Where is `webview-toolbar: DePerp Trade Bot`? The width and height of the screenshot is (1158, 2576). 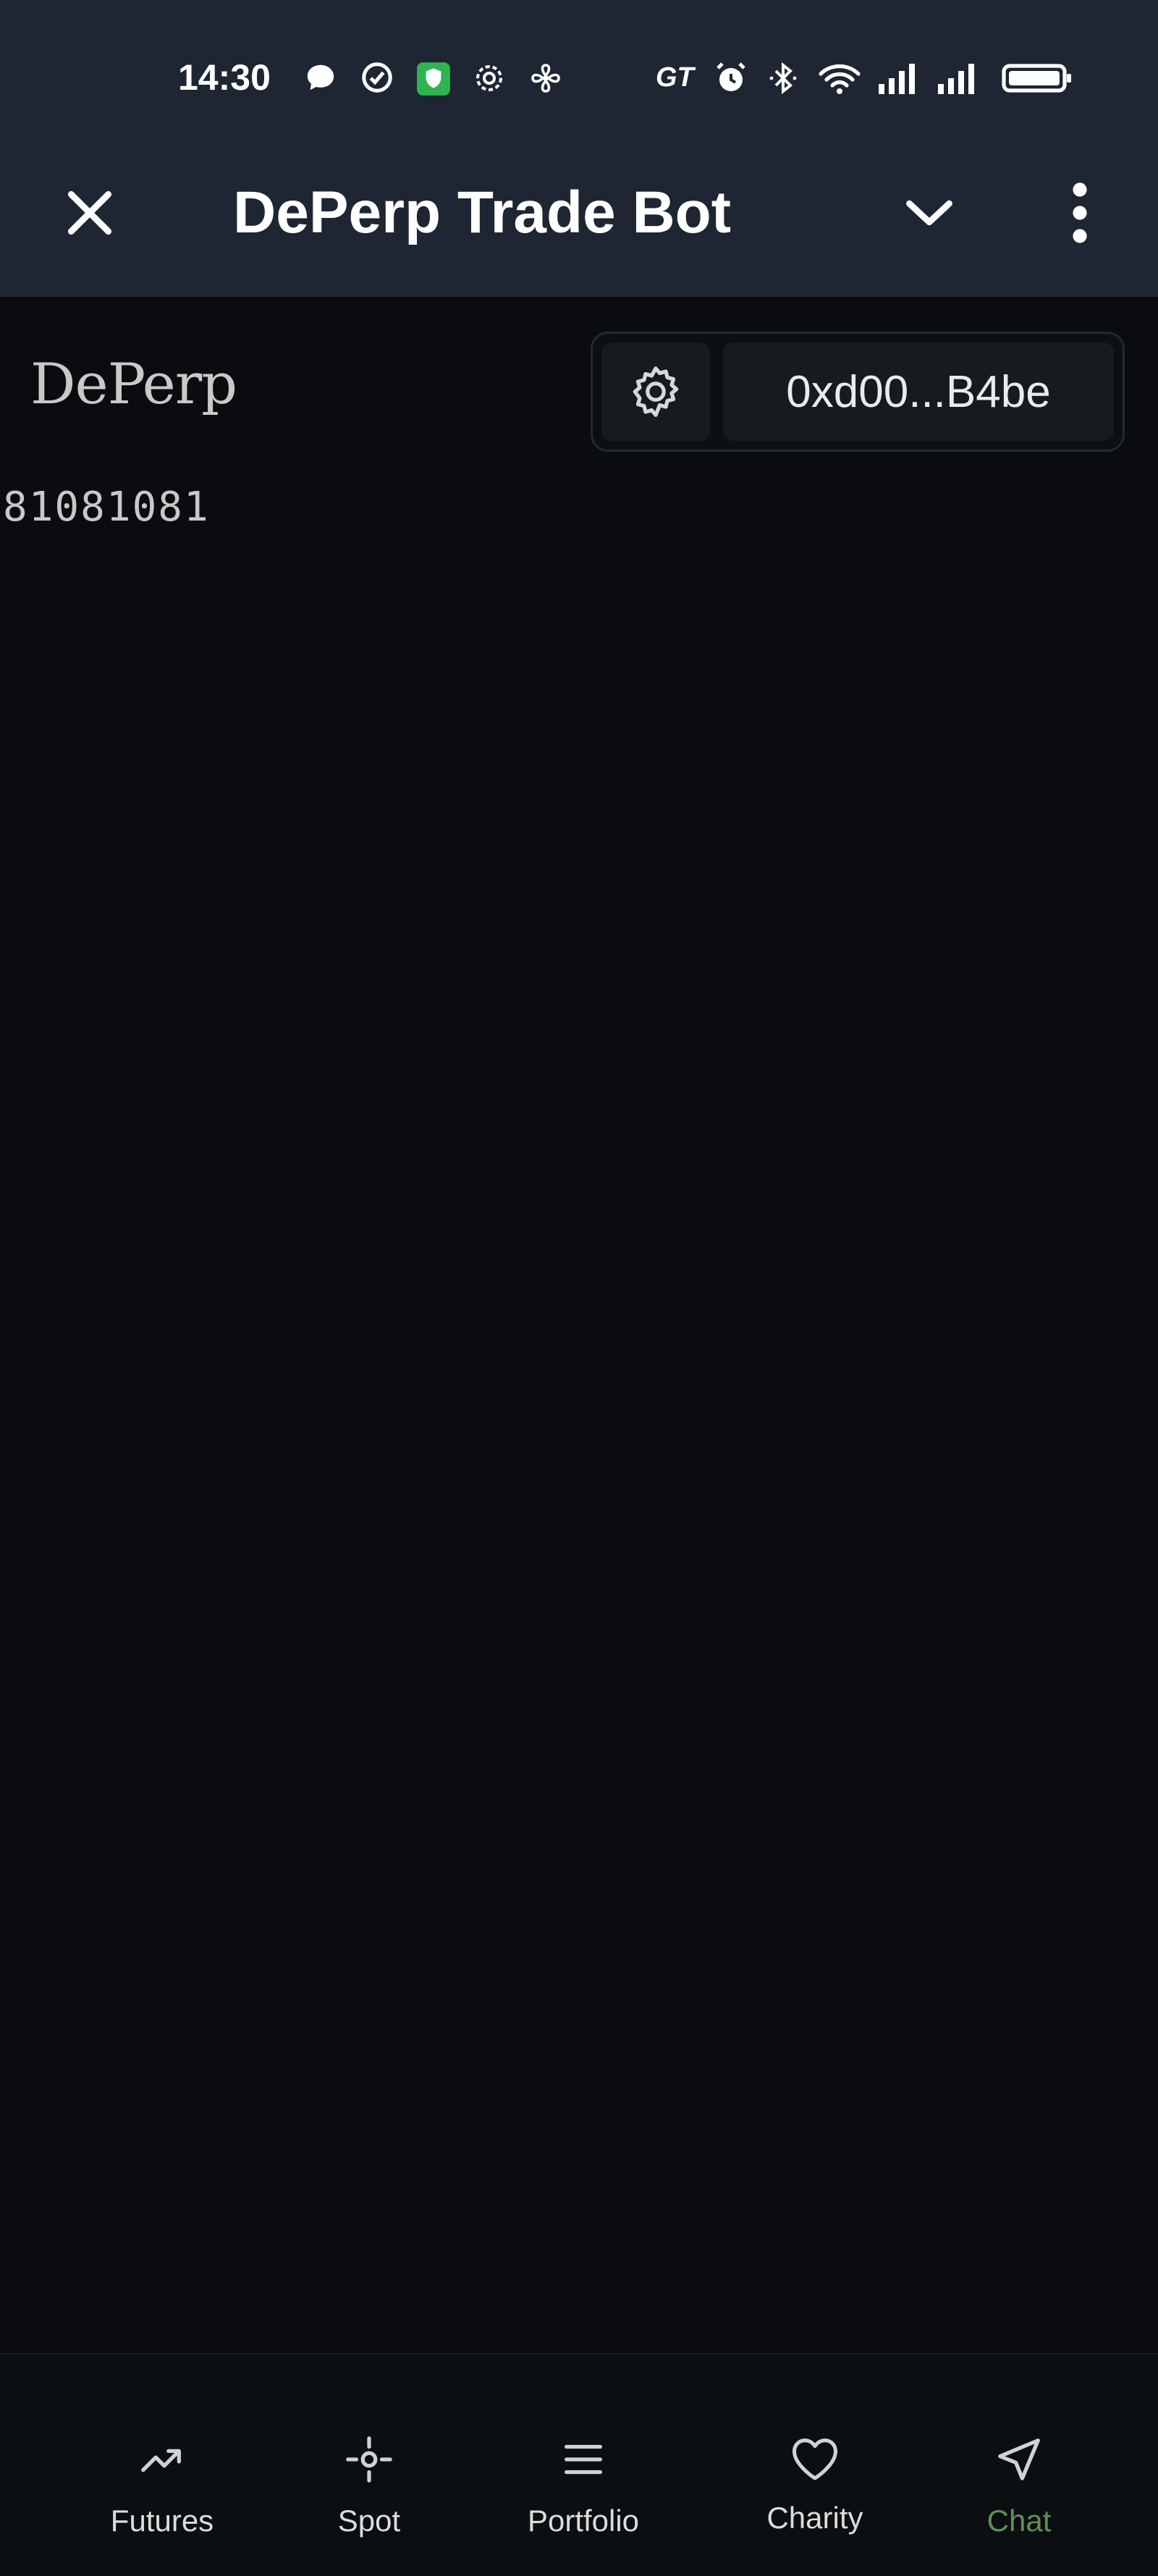 webview-toolbar: DePerp Trade Bot is located at coordinates (579, 224).